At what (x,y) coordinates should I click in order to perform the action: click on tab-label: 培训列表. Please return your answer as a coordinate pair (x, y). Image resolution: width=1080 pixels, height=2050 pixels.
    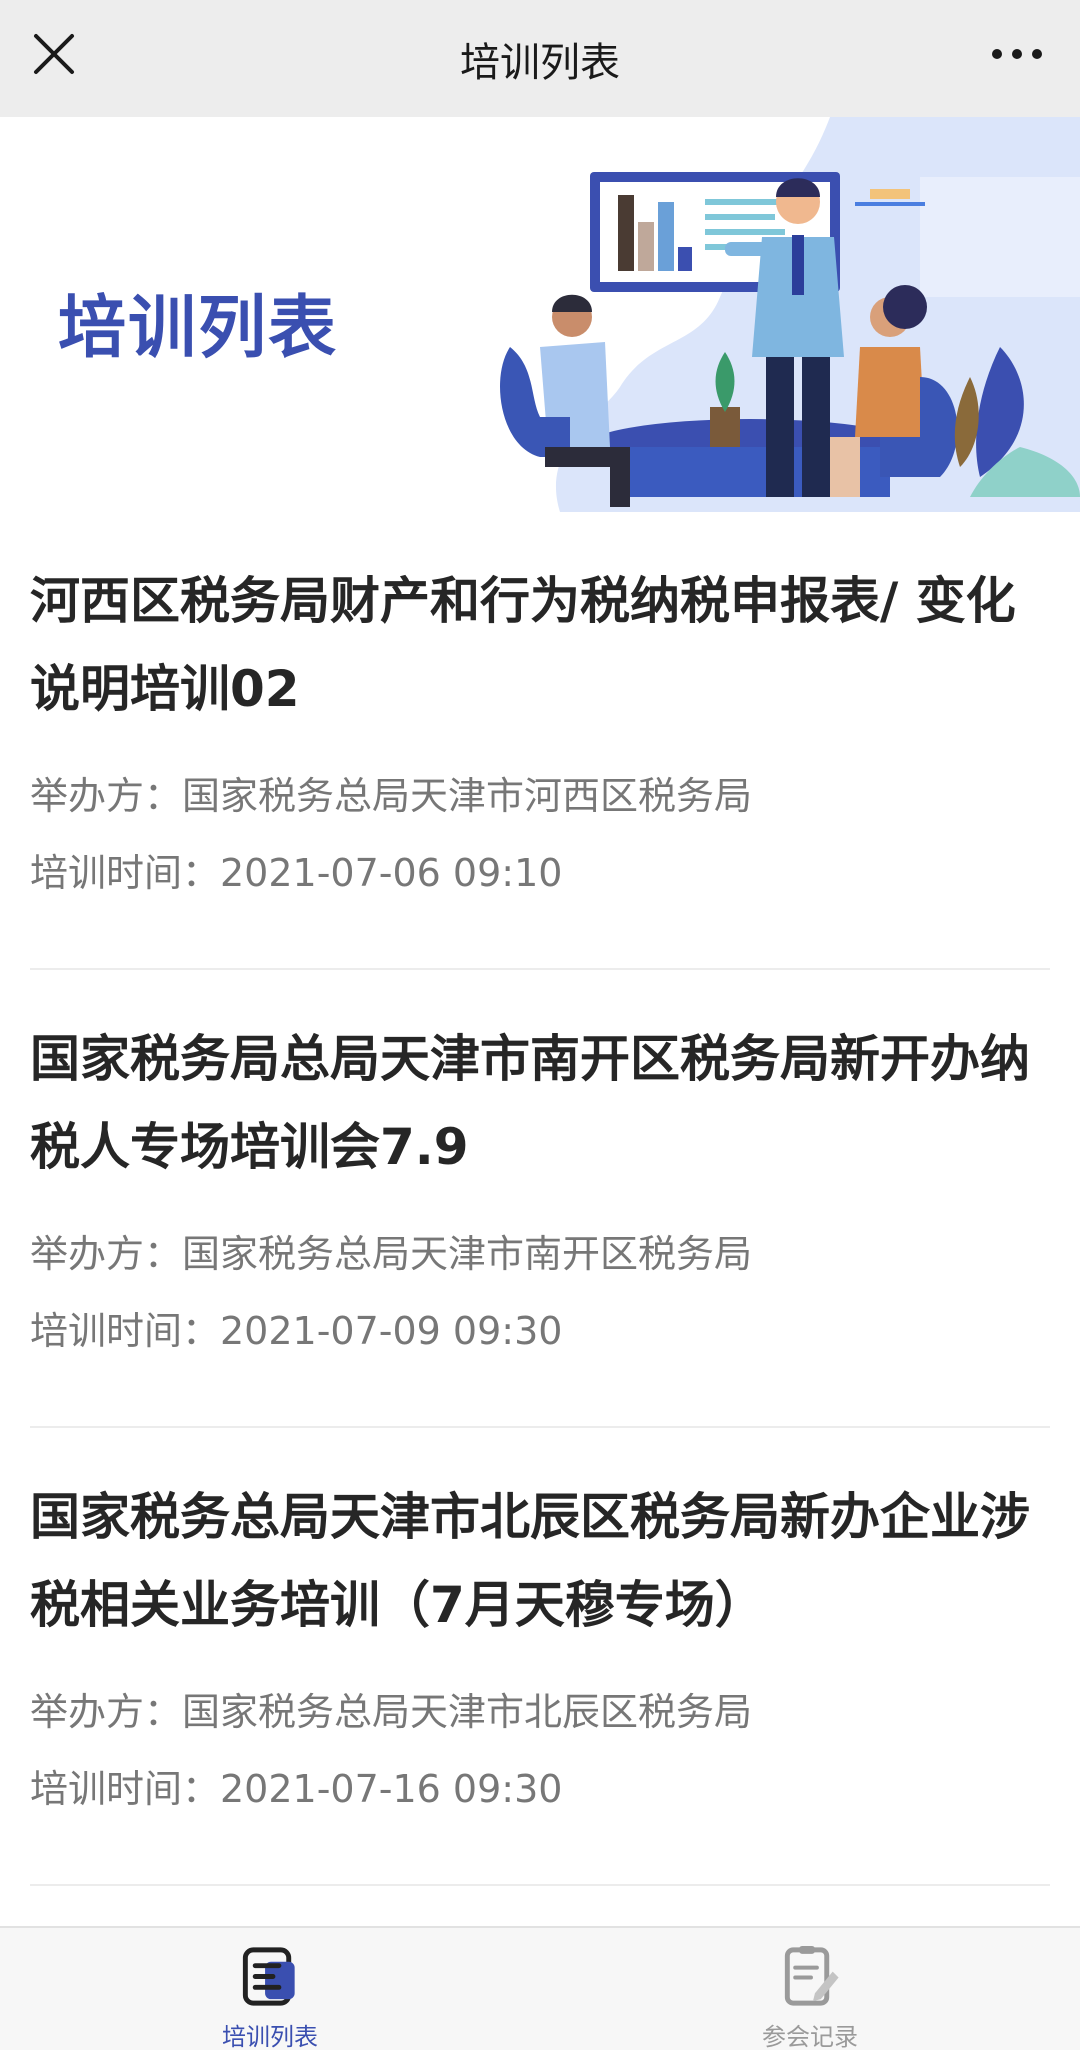
    Looking at the image, I should click on (270, 2036).